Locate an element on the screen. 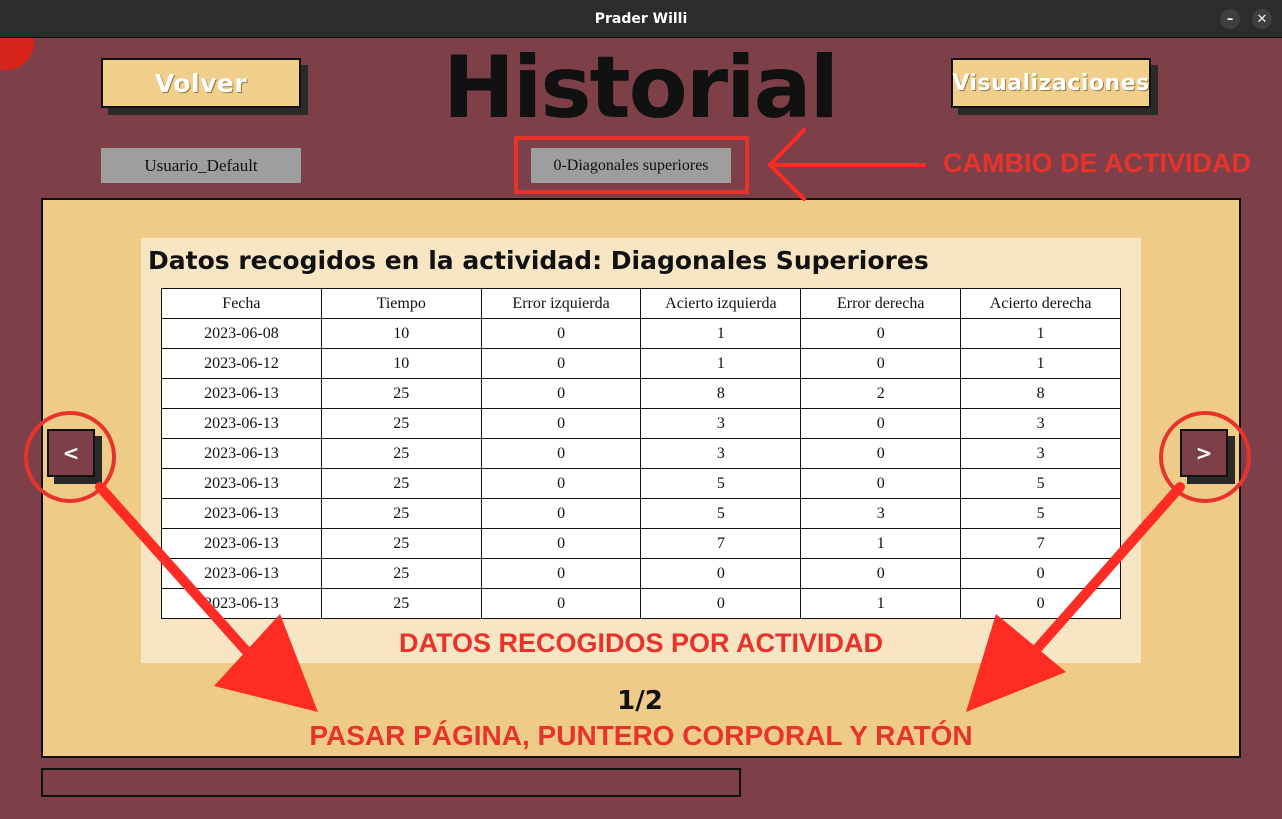  table-cell: 2023-06-12 is located at coordinates (241, 363).